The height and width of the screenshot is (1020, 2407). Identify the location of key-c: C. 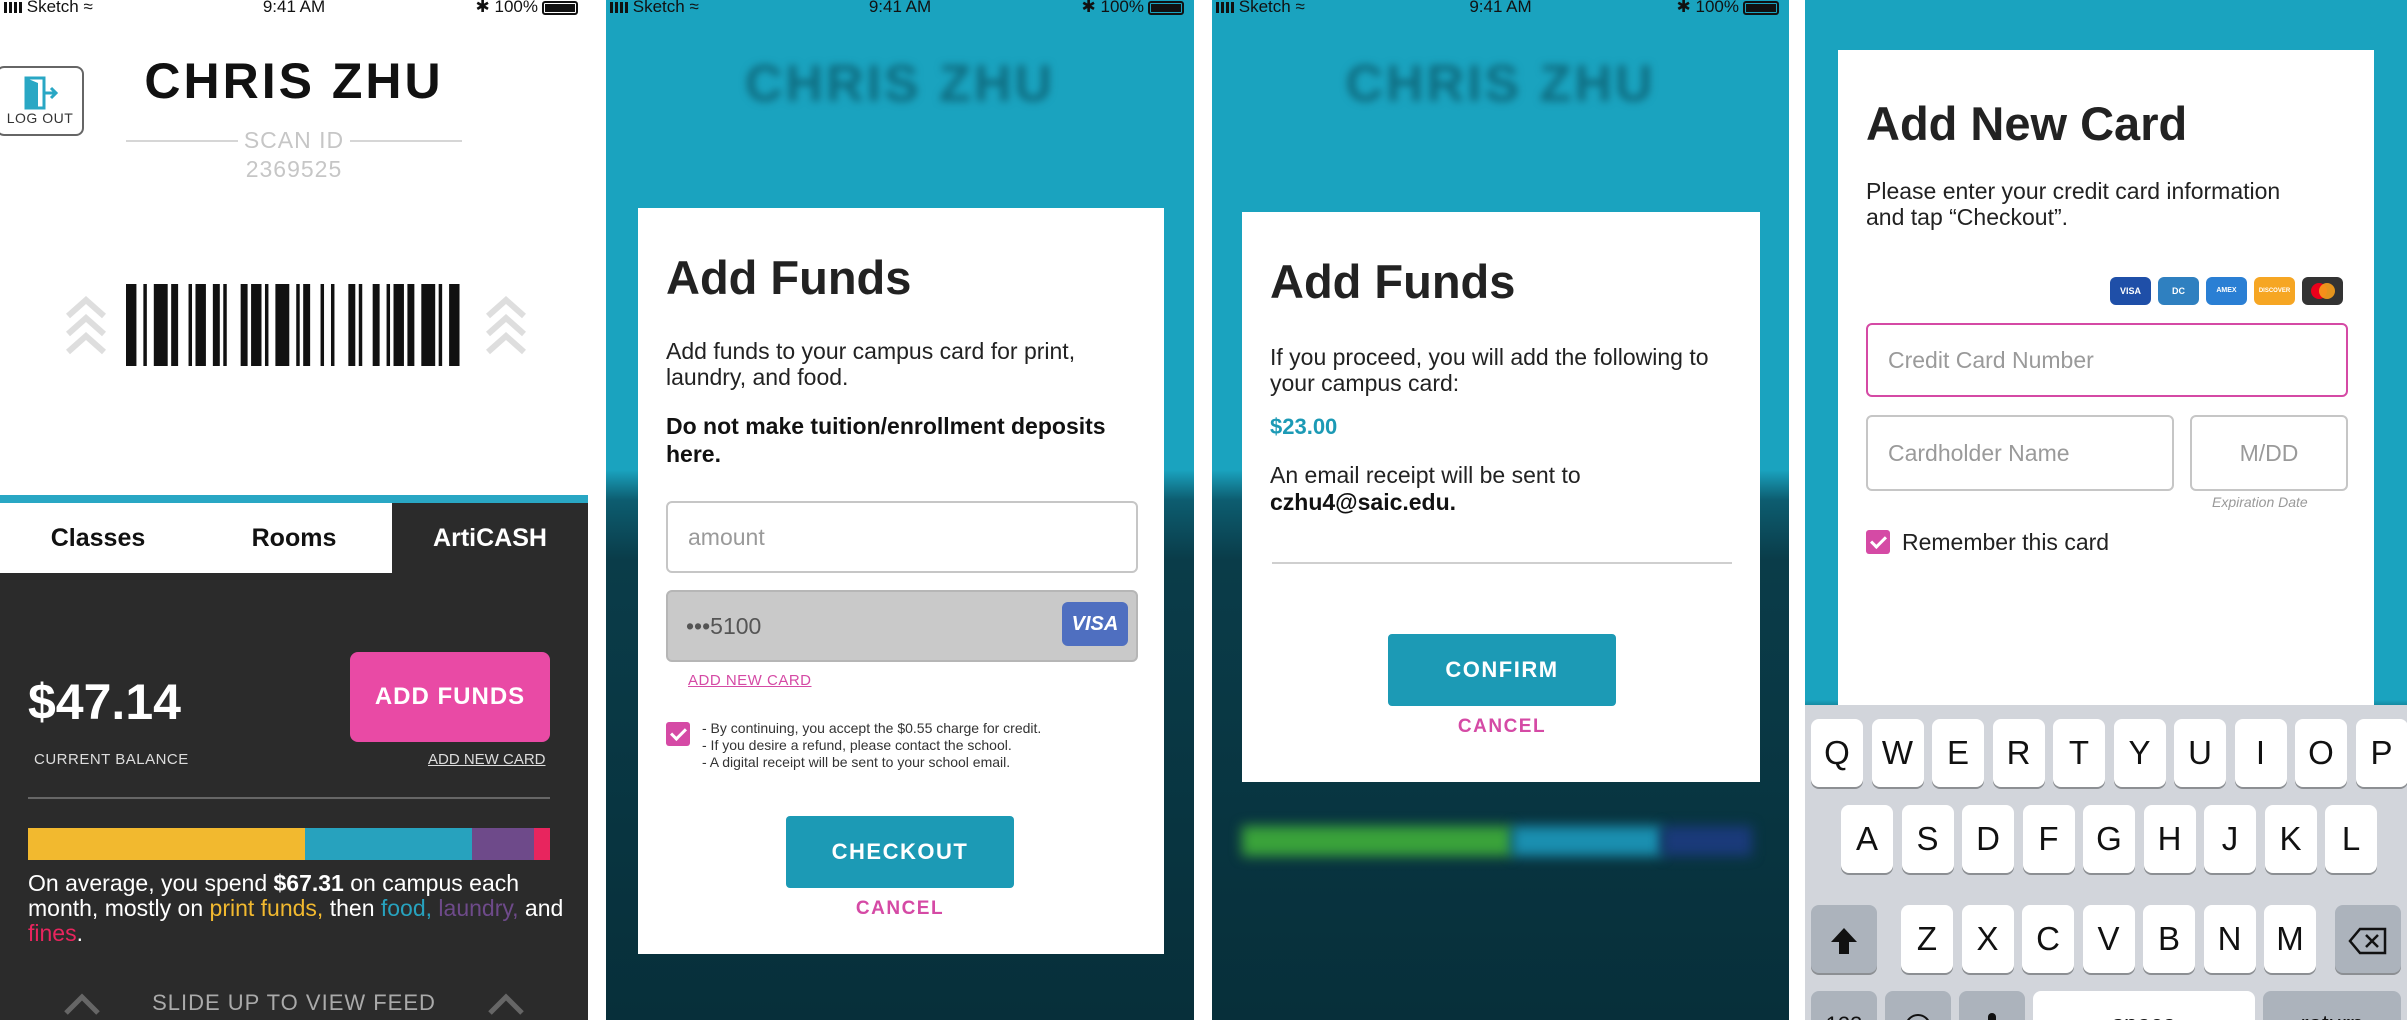
(2048, 939).